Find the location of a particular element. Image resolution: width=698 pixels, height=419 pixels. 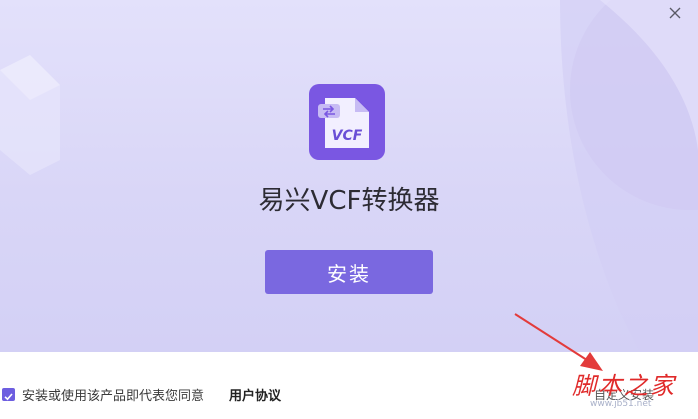

agreement-text: 安装或使用该产品即代表您同意 is located at coordinates (113, 396).